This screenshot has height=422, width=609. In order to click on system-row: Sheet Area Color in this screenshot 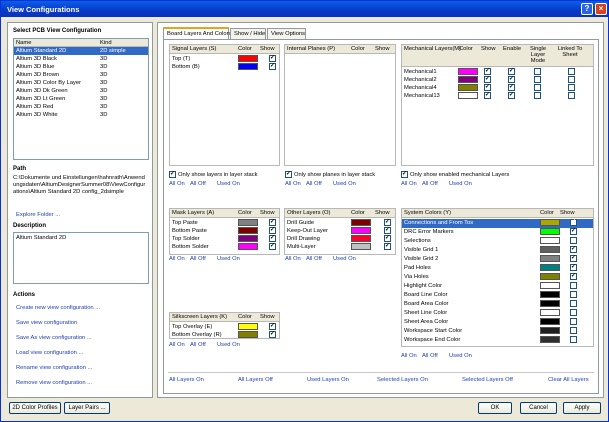, I will do `click(497, 322)`.